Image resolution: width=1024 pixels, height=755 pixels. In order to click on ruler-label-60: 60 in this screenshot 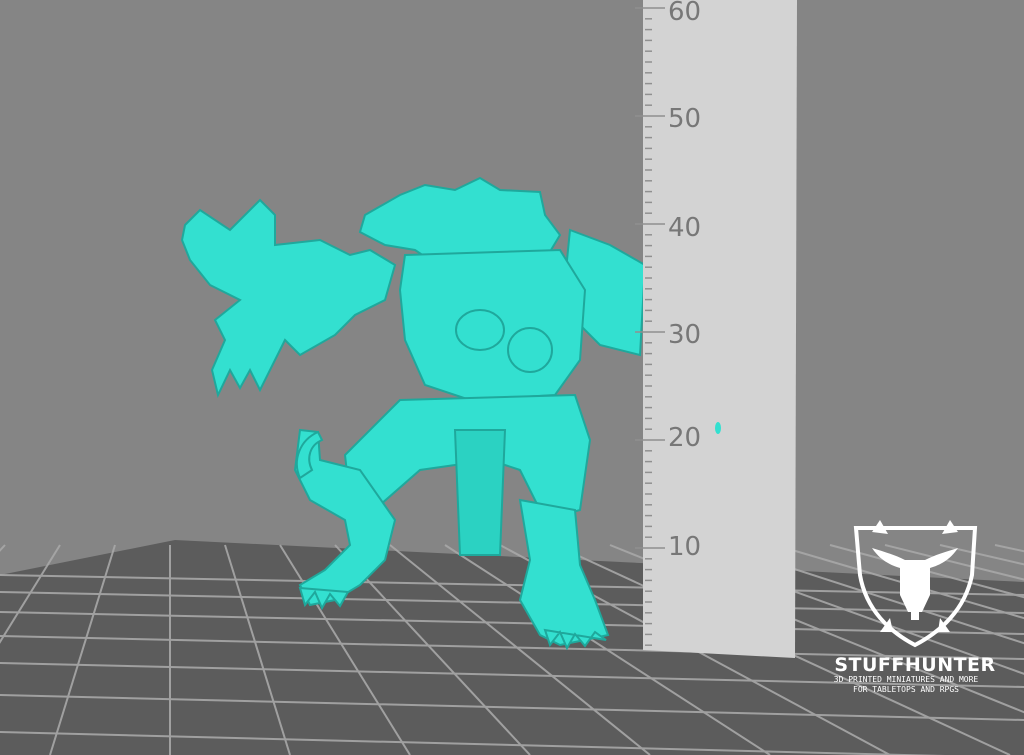, I will do `click(684, 13)`.